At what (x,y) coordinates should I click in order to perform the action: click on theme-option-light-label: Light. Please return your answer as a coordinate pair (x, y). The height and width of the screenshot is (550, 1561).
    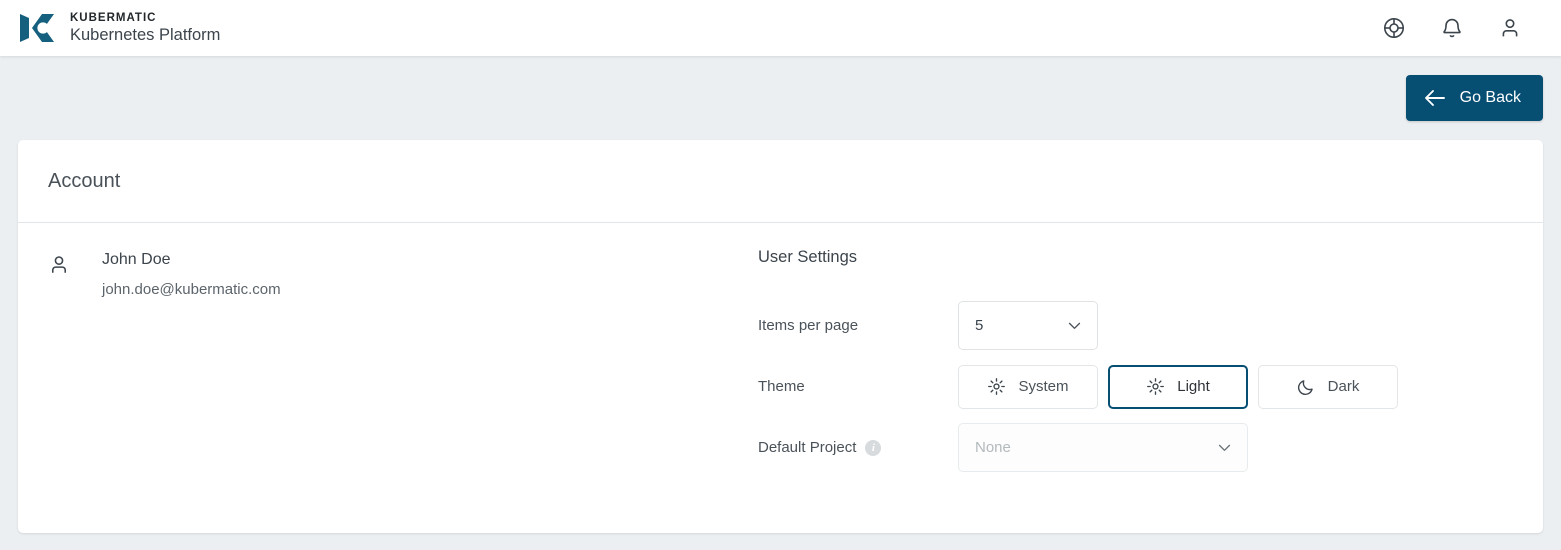
    Looking at the image, I should click on (1193, 386).